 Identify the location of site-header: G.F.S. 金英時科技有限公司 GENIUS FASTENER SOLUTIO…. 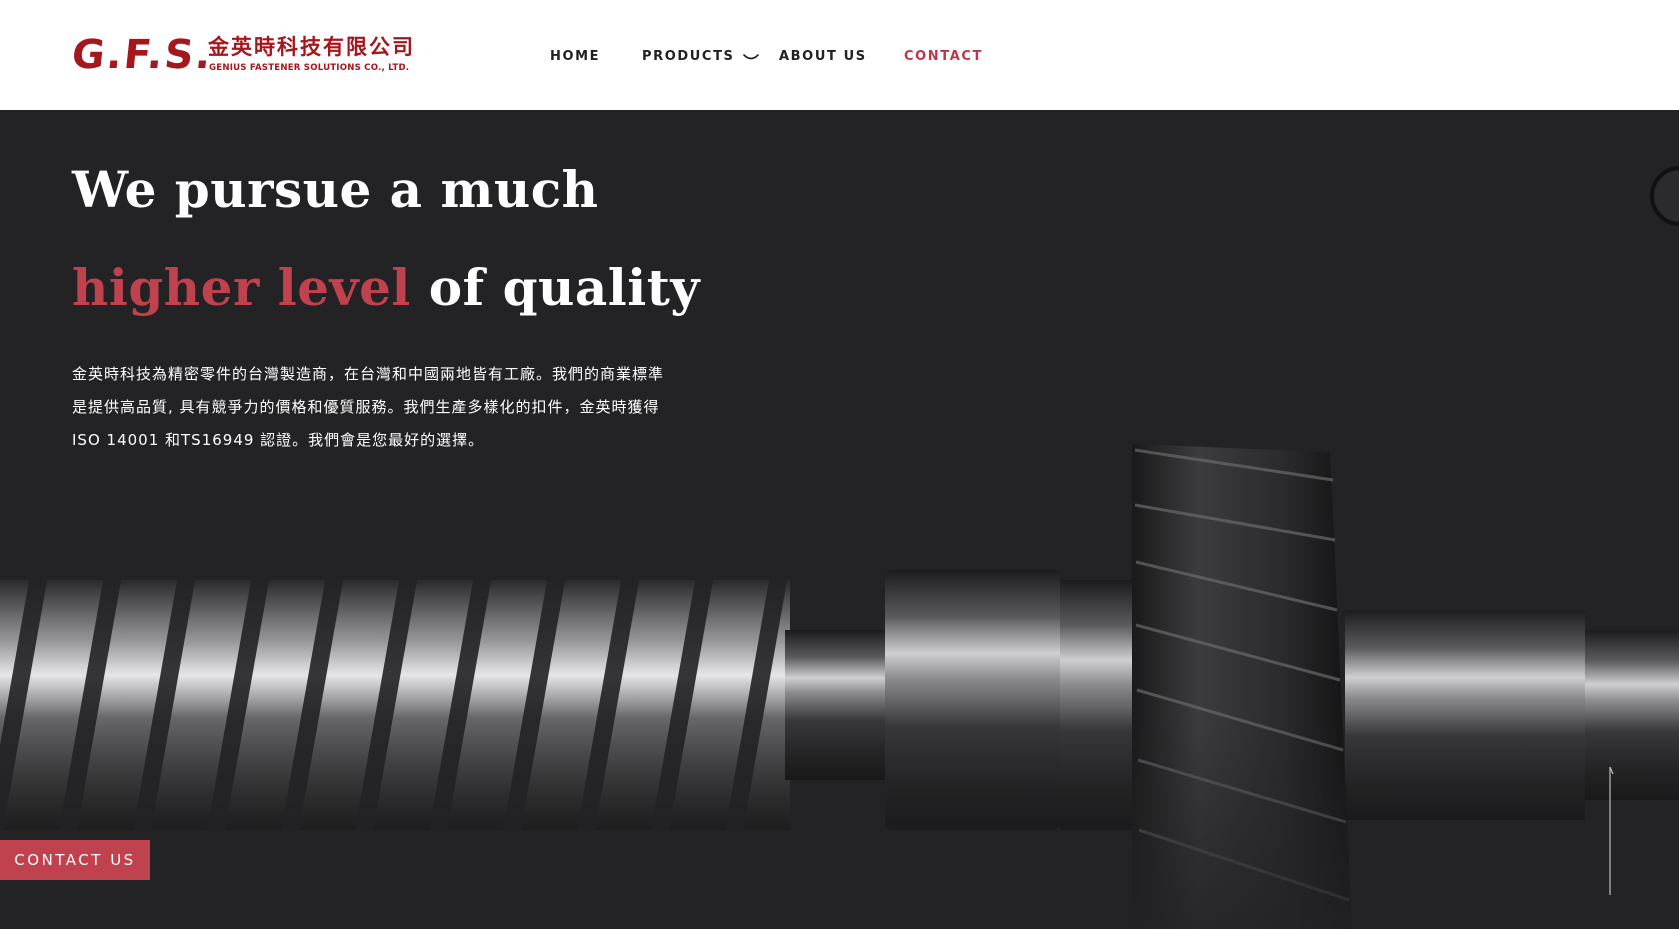
(839, 55).